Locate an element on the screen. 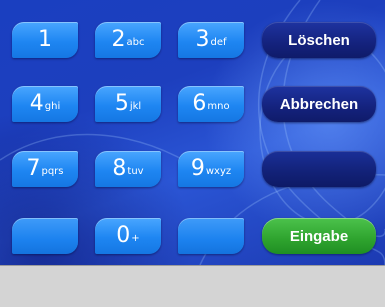 This screenshot has width=385, height=307. key-0-digit: 0 is located at coordinates (123, 235).